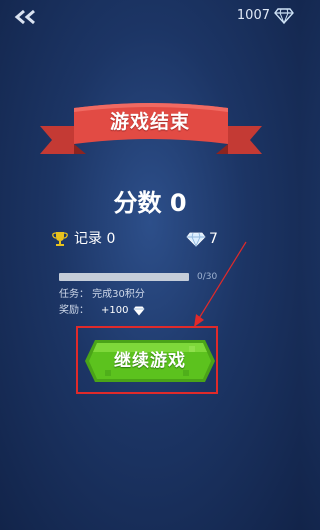  Describe the element at coordinates (253, 15) in the screenshot. I see `gem-count: 1007` at that location.